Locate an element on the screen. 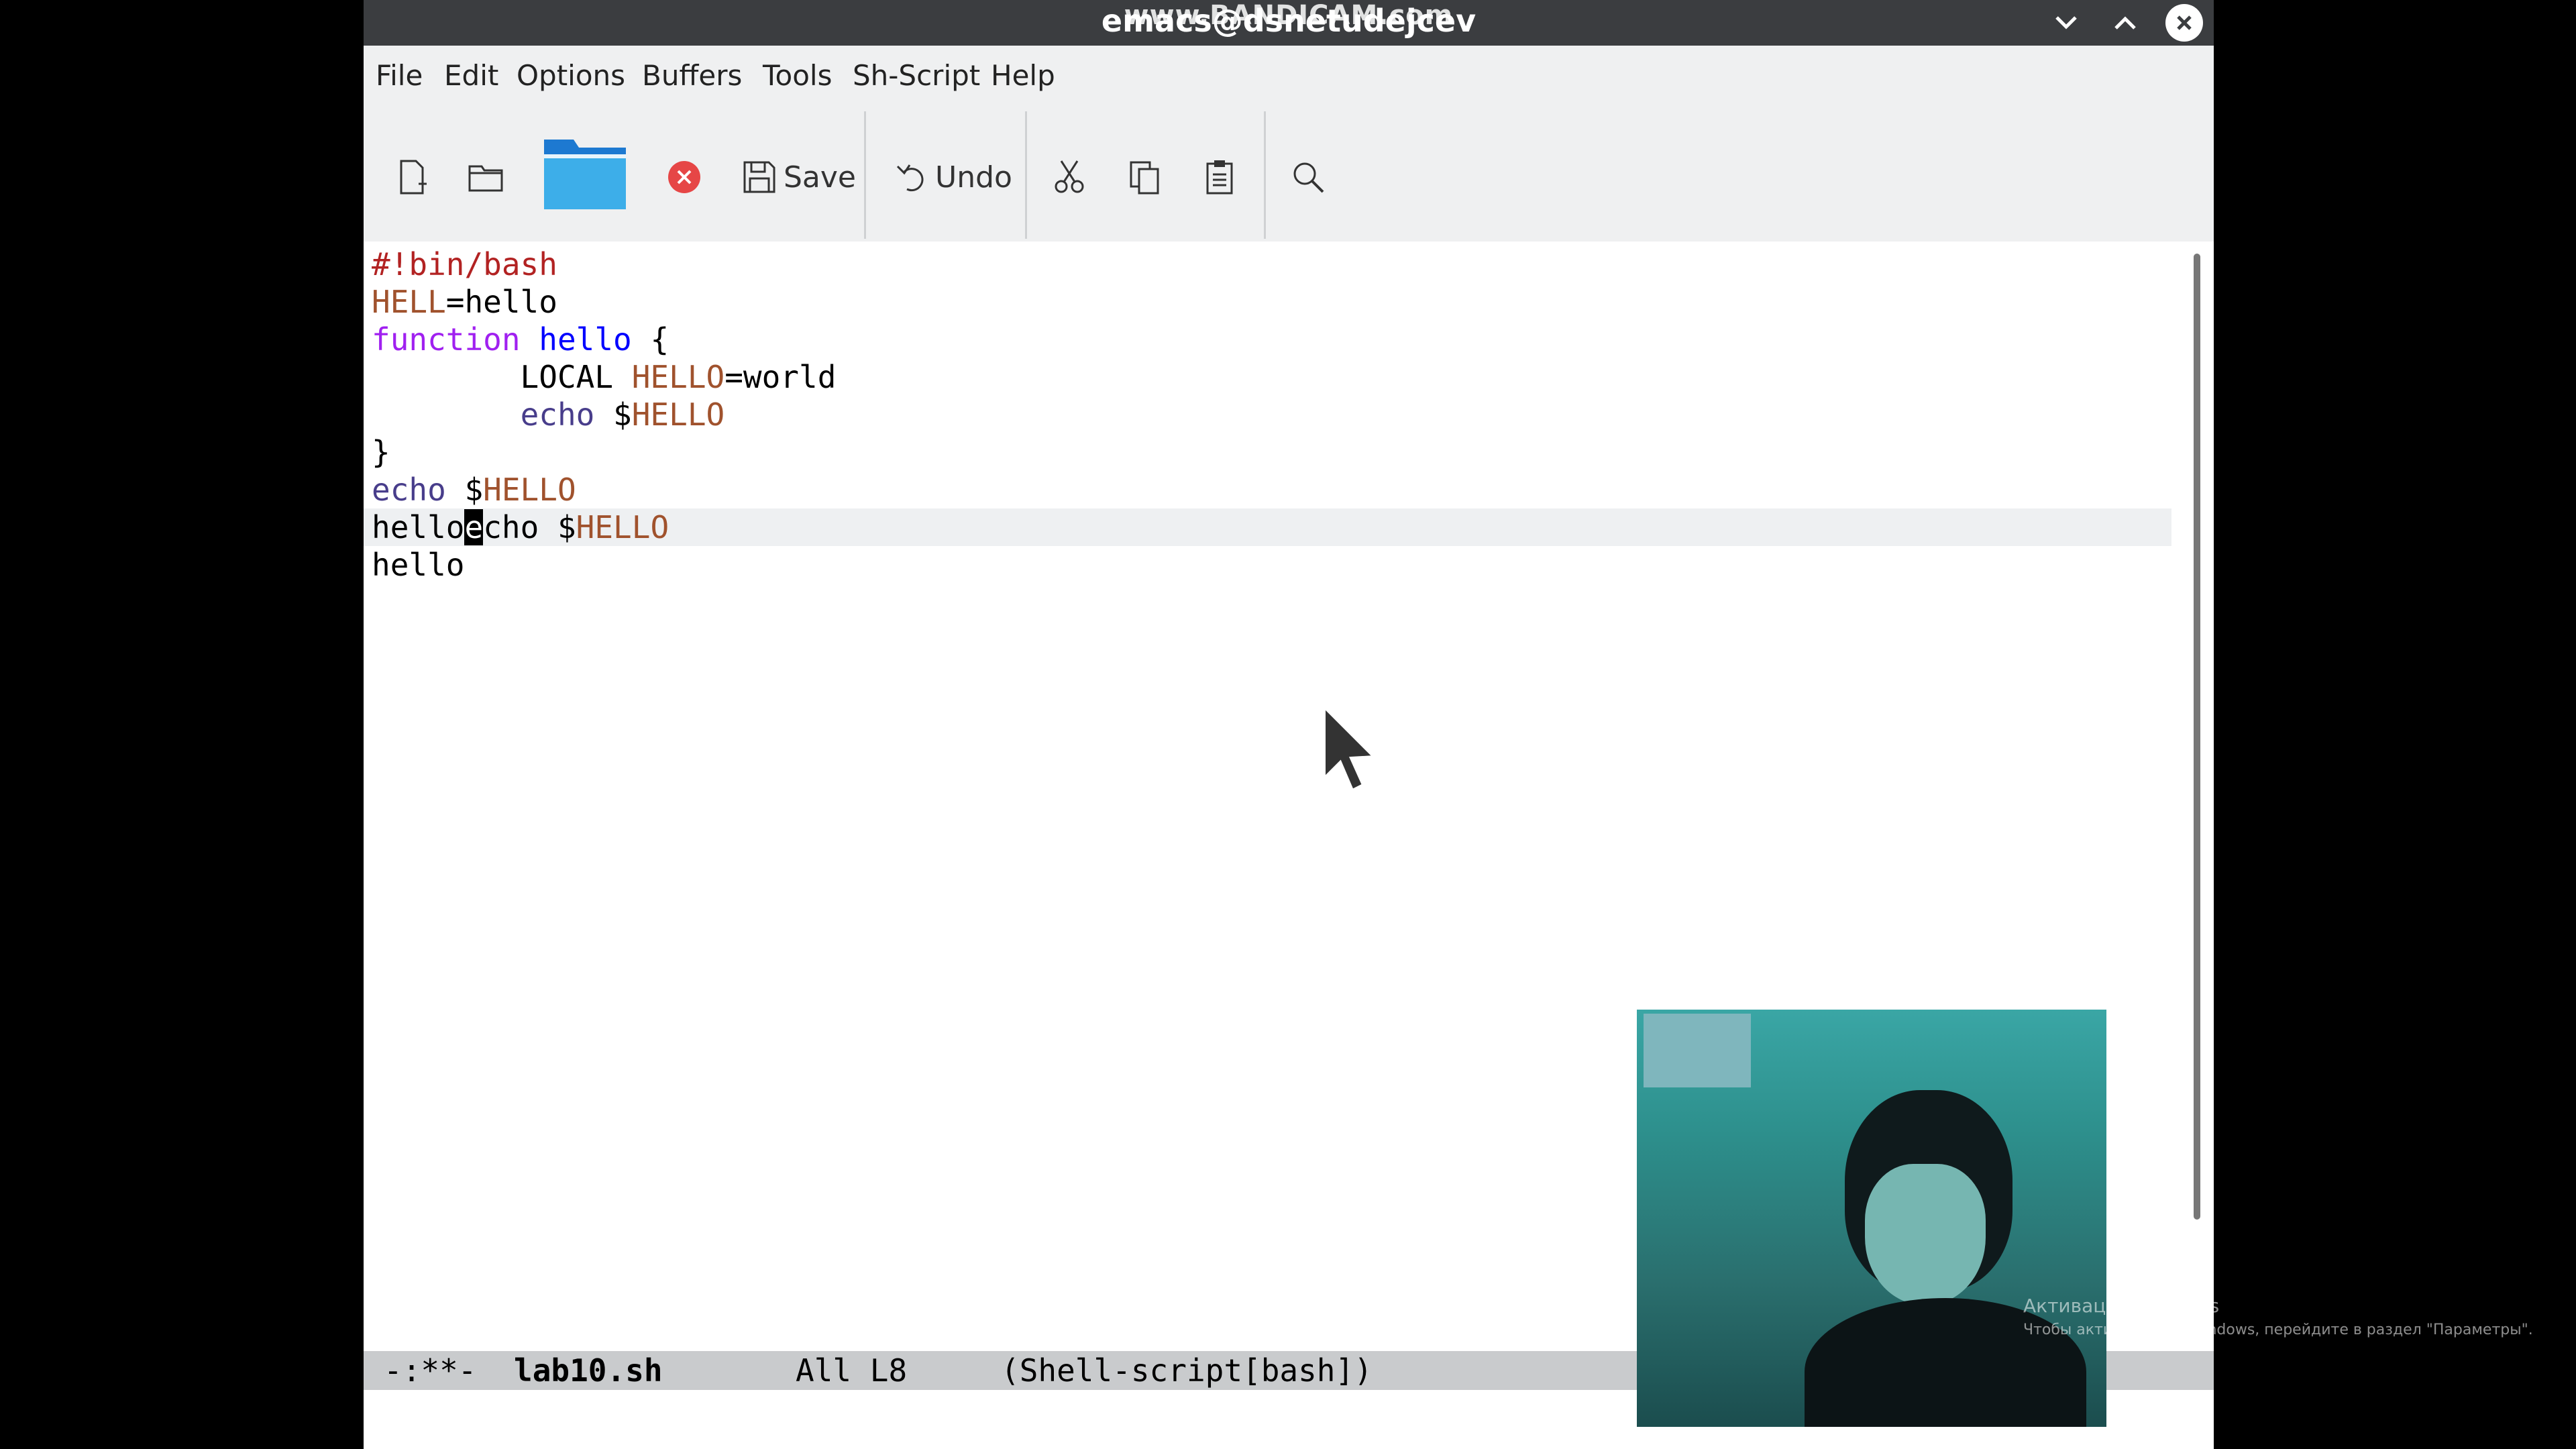 The height and width of the screenshot is (1449, 2576). code-token: { is located at coordinates (650, 339).